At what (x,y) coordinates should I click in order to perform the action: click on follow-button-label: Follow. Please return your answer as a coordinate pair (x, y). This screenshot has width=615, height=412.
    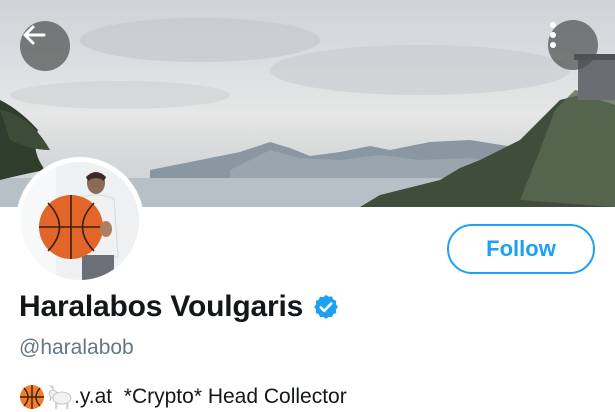
    Looking at the image, I should click on (521, 248).